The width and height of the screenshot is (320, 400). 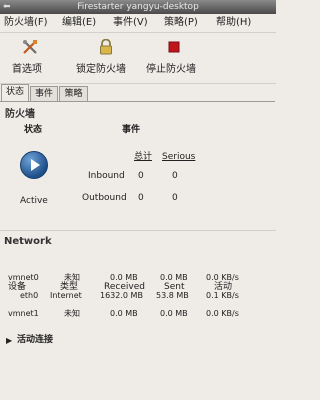 What do you see at coordinates (101, 69) in the screenshot?
I see `lock-firewall-label: 锁定防火墙` at bounding box center [101, 69].